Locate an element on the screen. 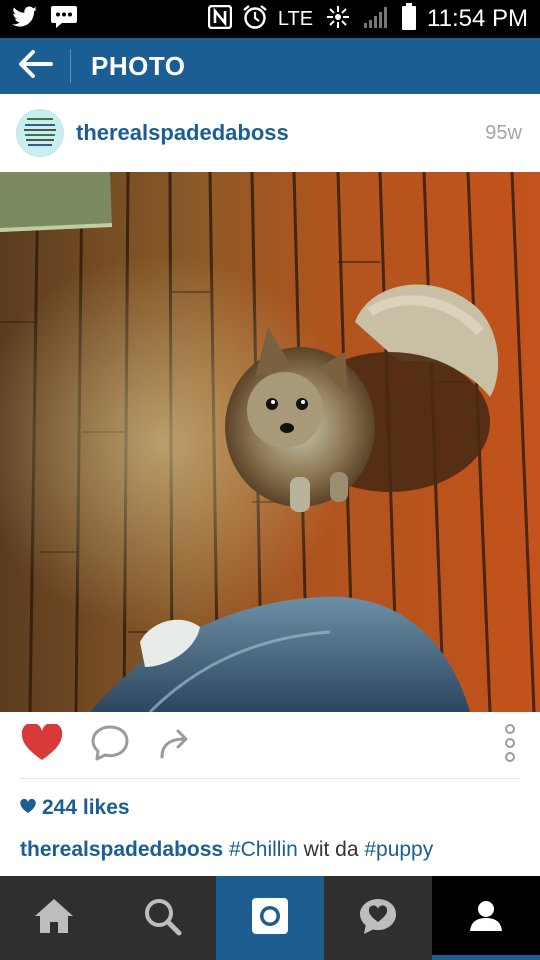 The height and width of the screenshot is (960, 540). clock: 11:54 PM is located at coordinates (477, 18).